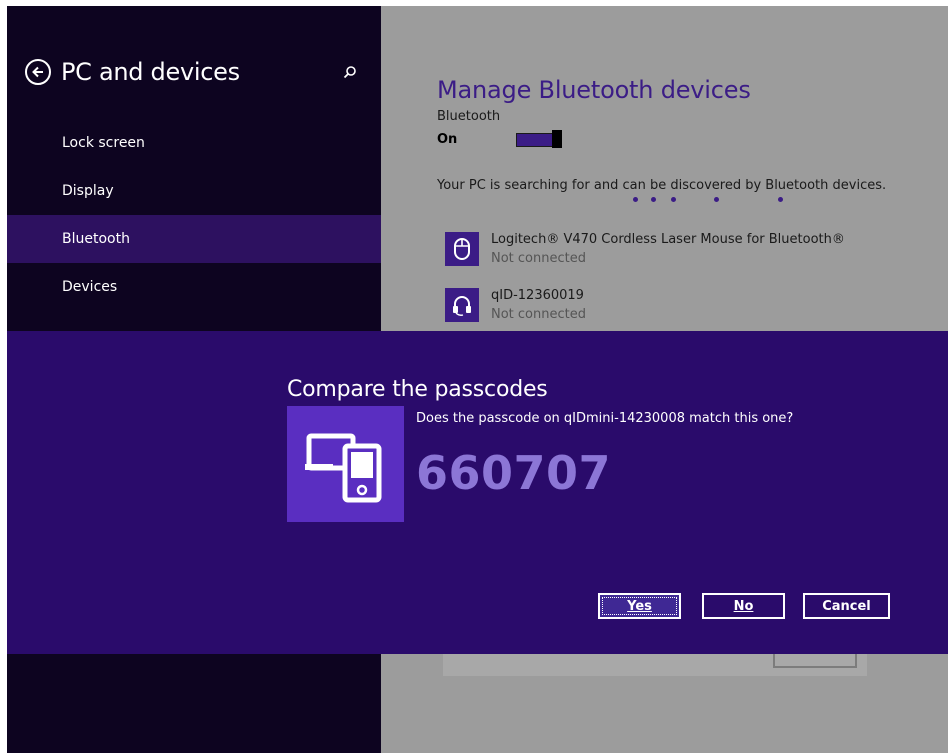  What do you see at coordinates (417, 390) in the screenshot?
I see `dialog-title: Compare the passcodes` at bounding box center [417, 390].